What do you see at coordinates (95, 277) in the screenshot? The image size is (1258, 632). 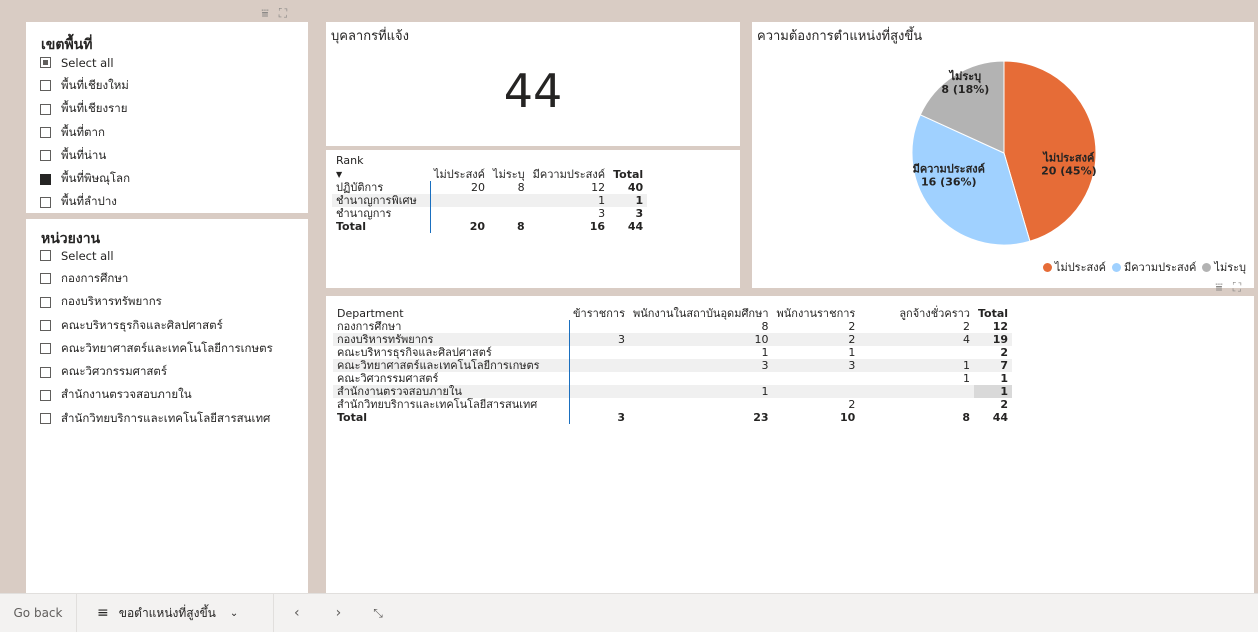 I see `unit-slicer-item-label: กองการศึกษา` at bounding box center [95, 277].